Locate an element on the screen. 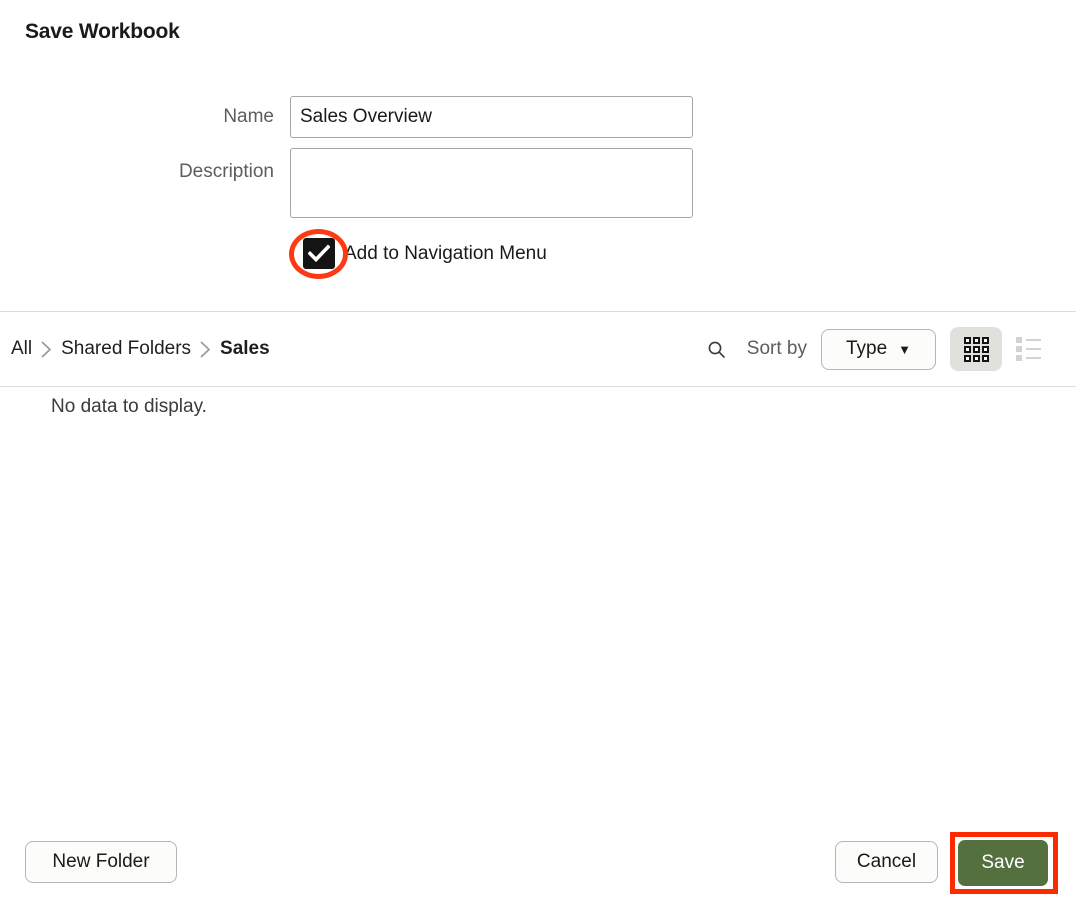 The width and height of the screenshot is (1076, 910). chevron-down-icon: ▼ is located at coordinates (905, 349).